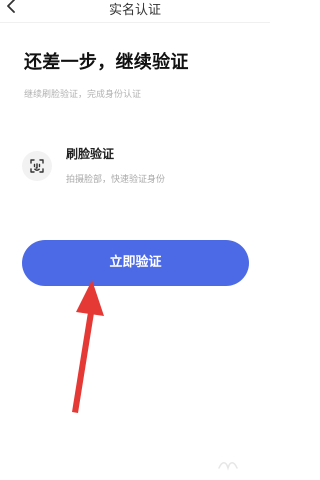 The width and height of the screenshot is (320, 480). I want to click on top-bar: 实名认证, so click(135, 11).